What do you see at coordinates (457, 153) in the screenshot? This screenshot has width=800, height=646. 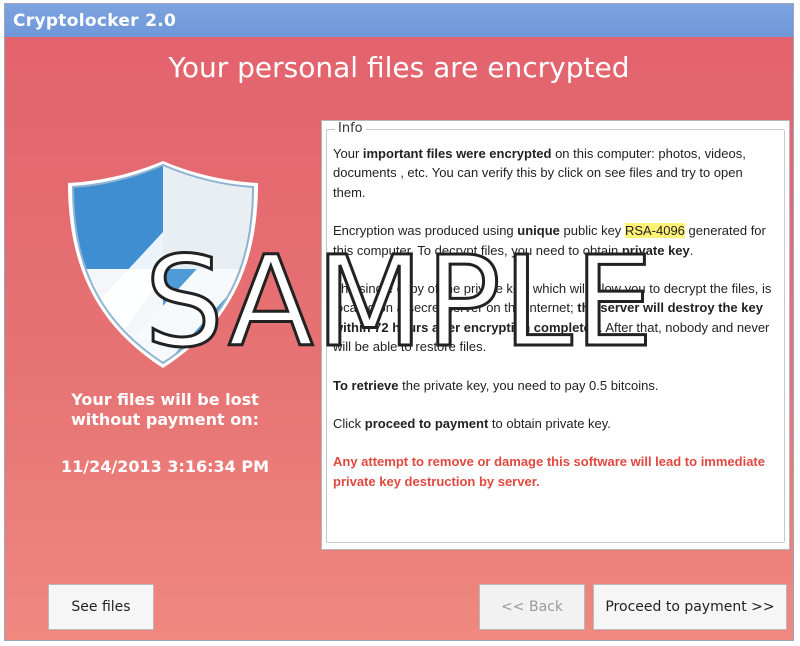 I see `text-emphasis: important files were encrypted` at bounding box center [457, 153].